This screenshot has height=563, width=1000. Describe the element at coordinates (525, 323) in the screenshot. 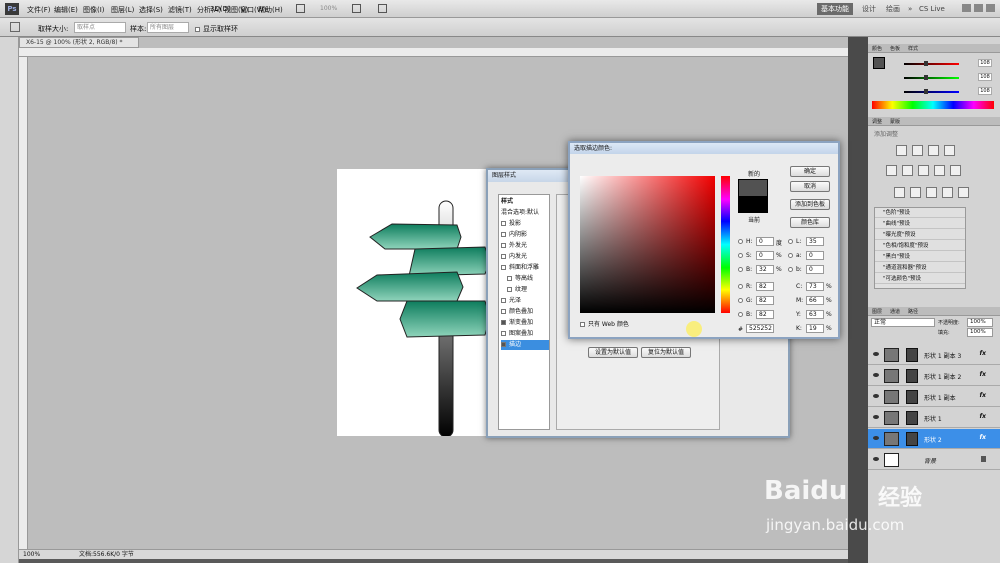

I see `style-item-gradient-overlay: 渐变叠加` at that location.